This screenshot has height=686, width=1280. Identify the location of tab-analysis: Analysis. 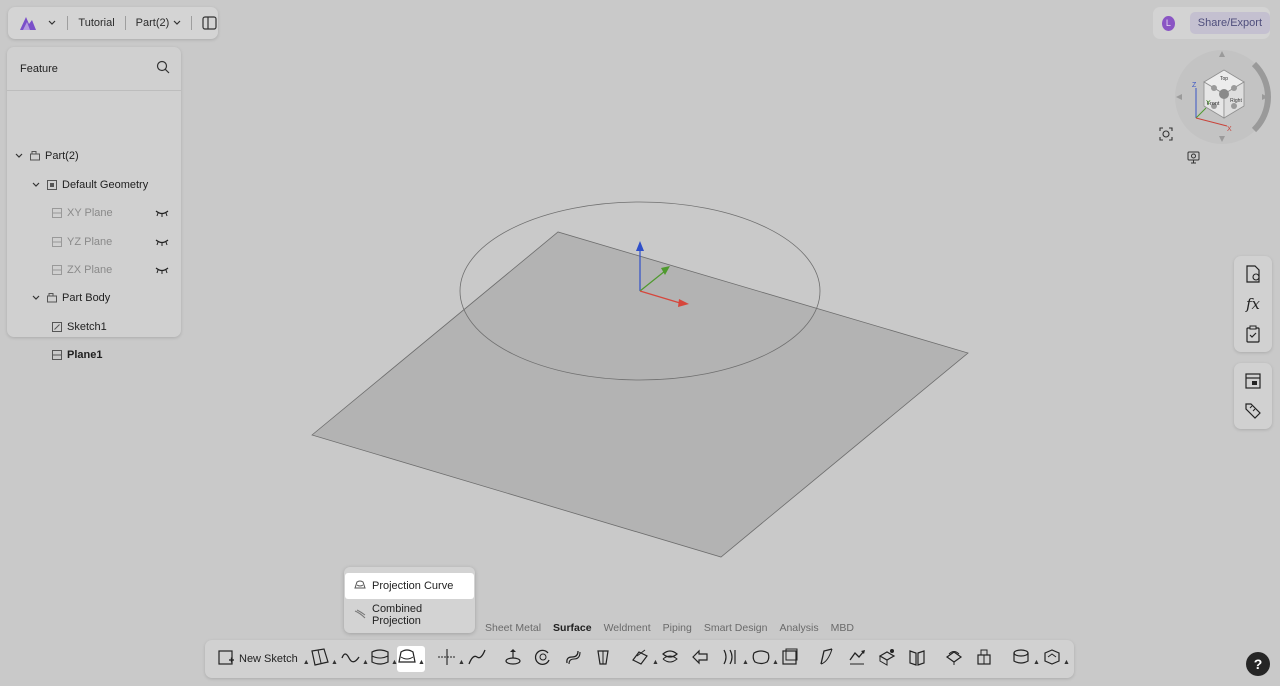
(798, 628).